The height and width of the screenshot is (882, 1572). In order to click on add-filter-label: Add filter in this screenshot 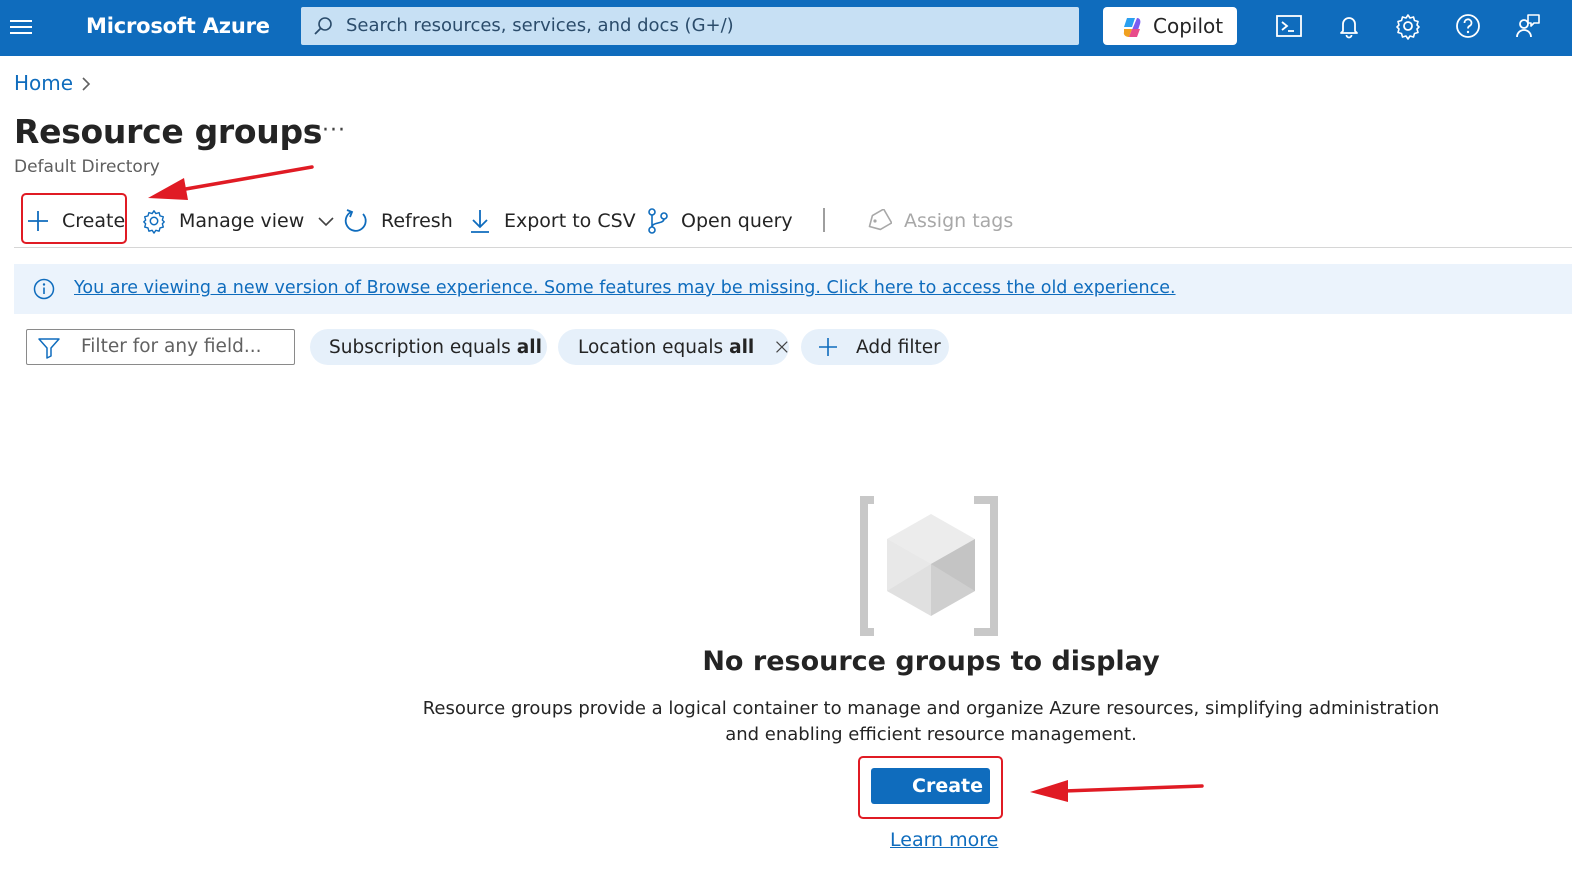, I will do `click(898, 347)`.